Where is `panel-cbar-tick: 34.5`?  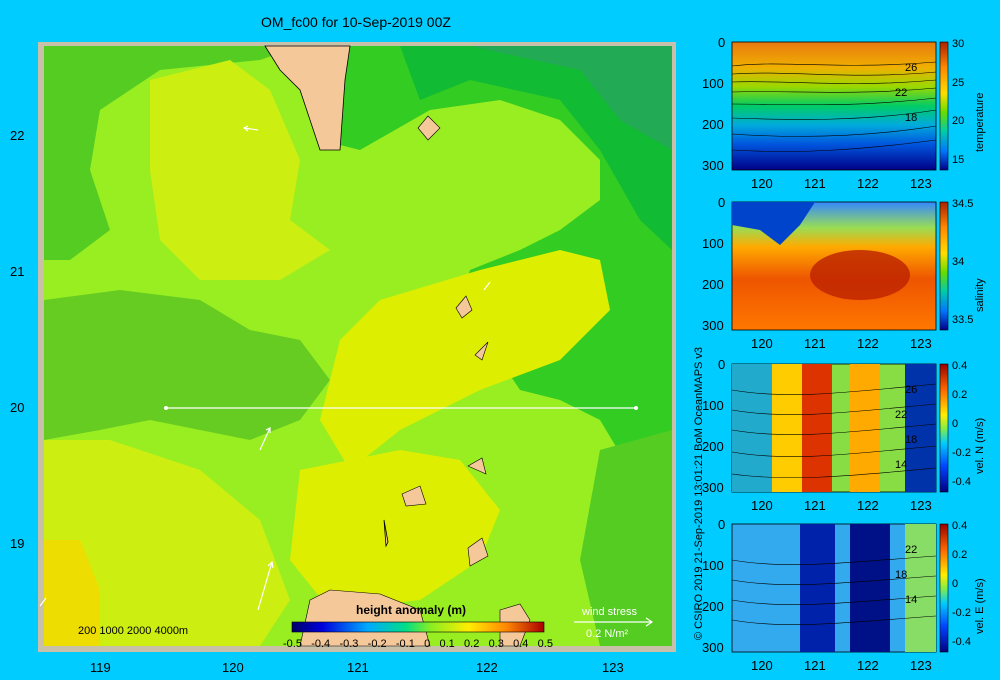 panel-cbar-tick: 34.5 is located at coordinates (963, 204).